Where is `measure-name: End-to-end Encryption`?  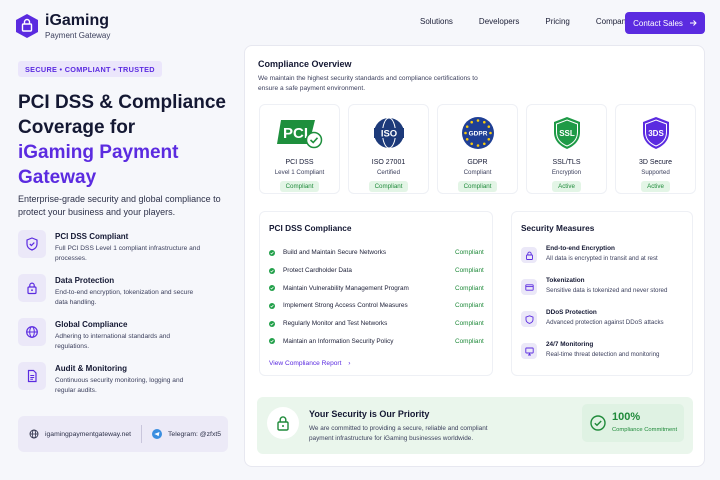 measure-name: End-to-end Encryption is located at coordinates (580, 248).